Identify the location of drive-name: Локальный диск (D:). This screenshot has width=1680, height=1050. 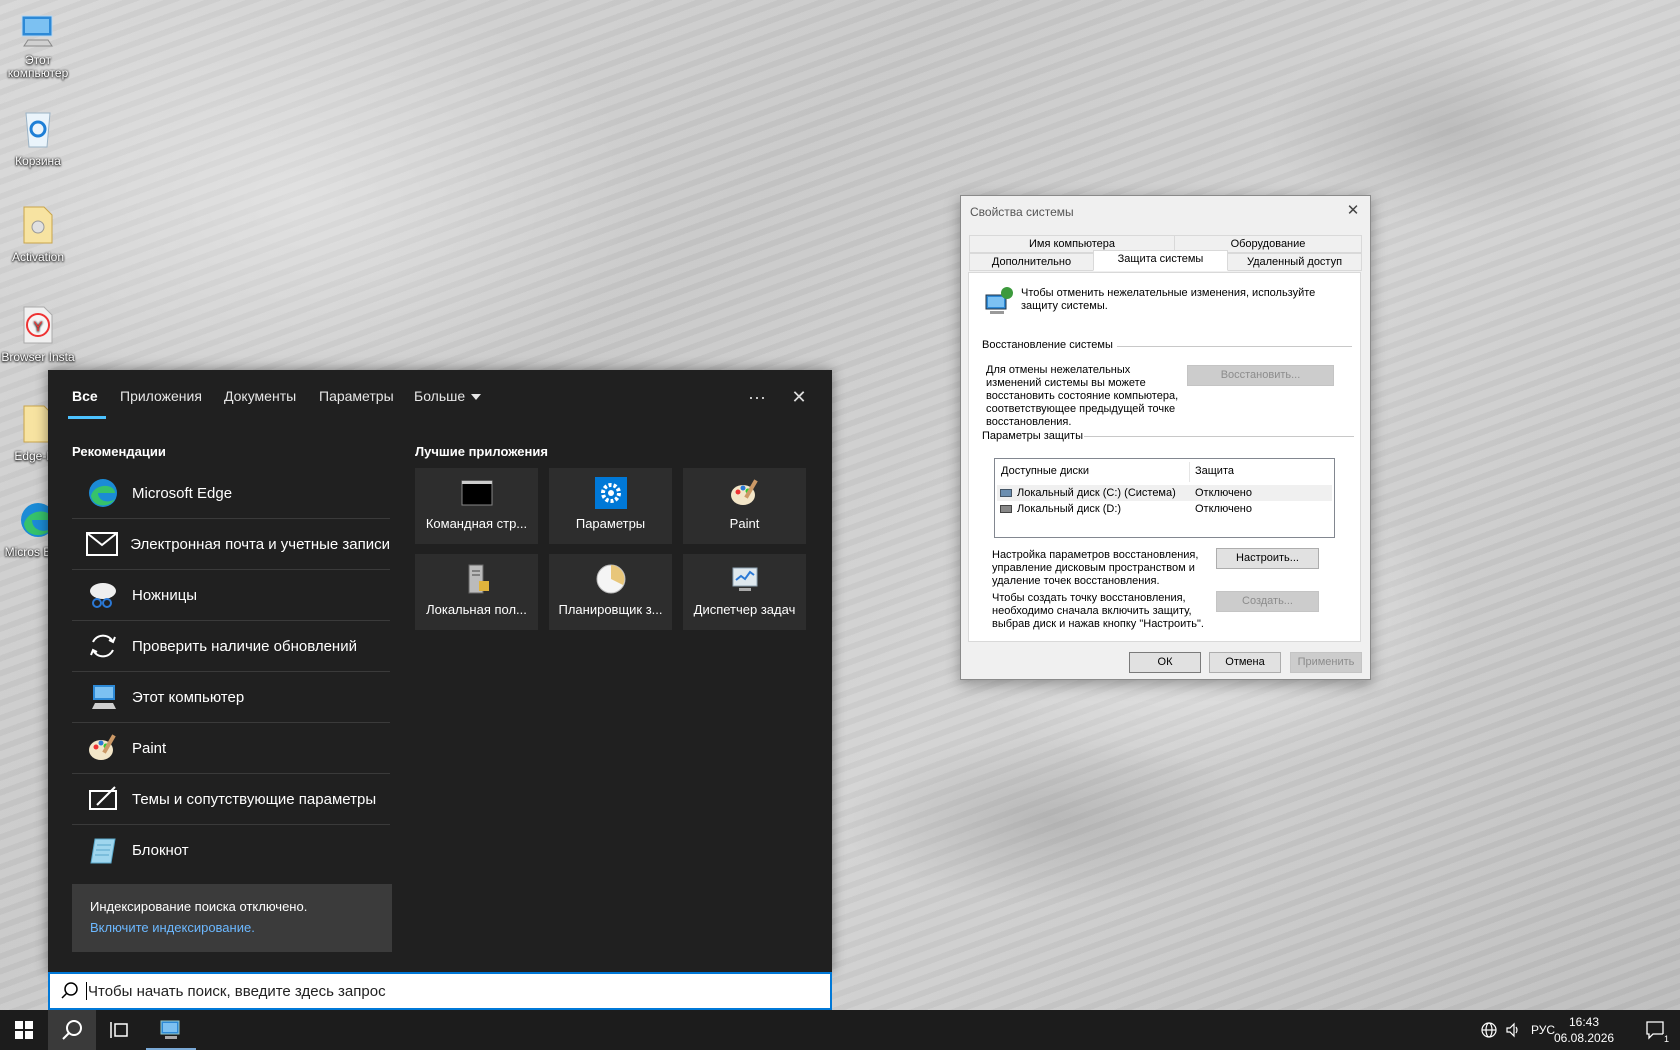
(1069, 509).